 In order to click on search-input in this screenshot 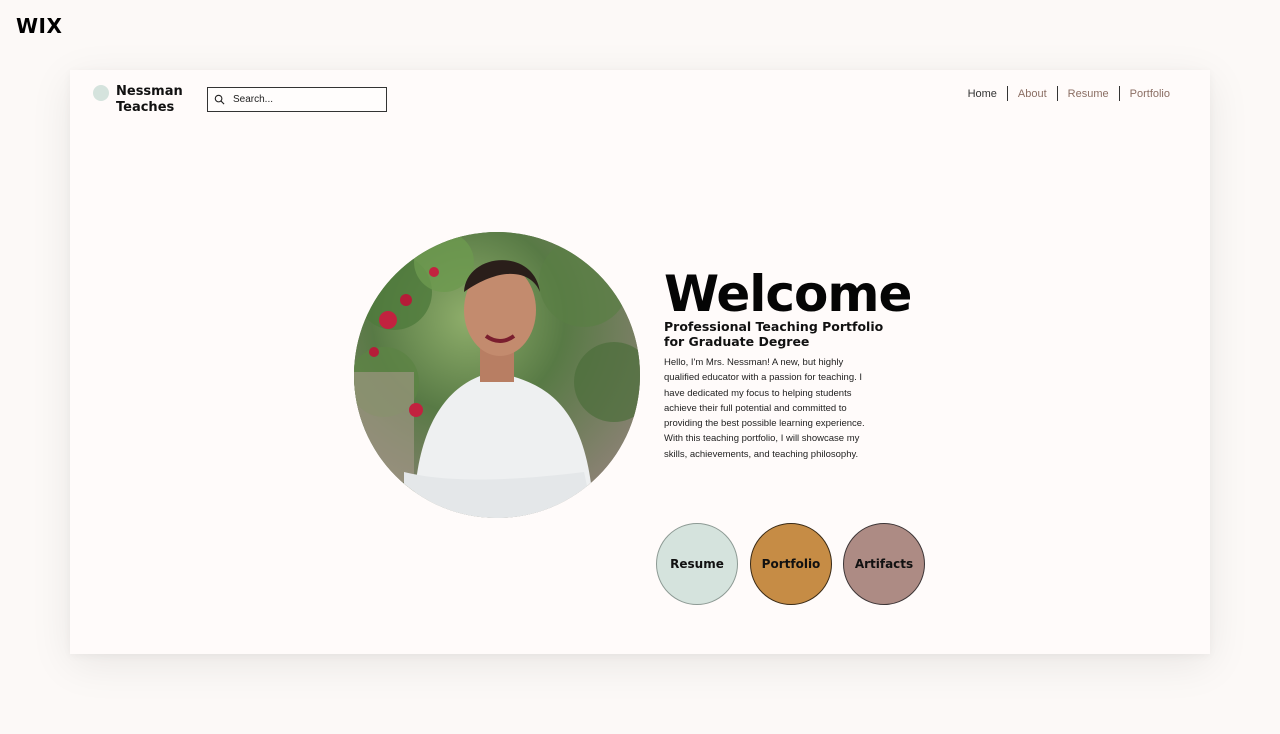, I will do `click(303, 99)`.